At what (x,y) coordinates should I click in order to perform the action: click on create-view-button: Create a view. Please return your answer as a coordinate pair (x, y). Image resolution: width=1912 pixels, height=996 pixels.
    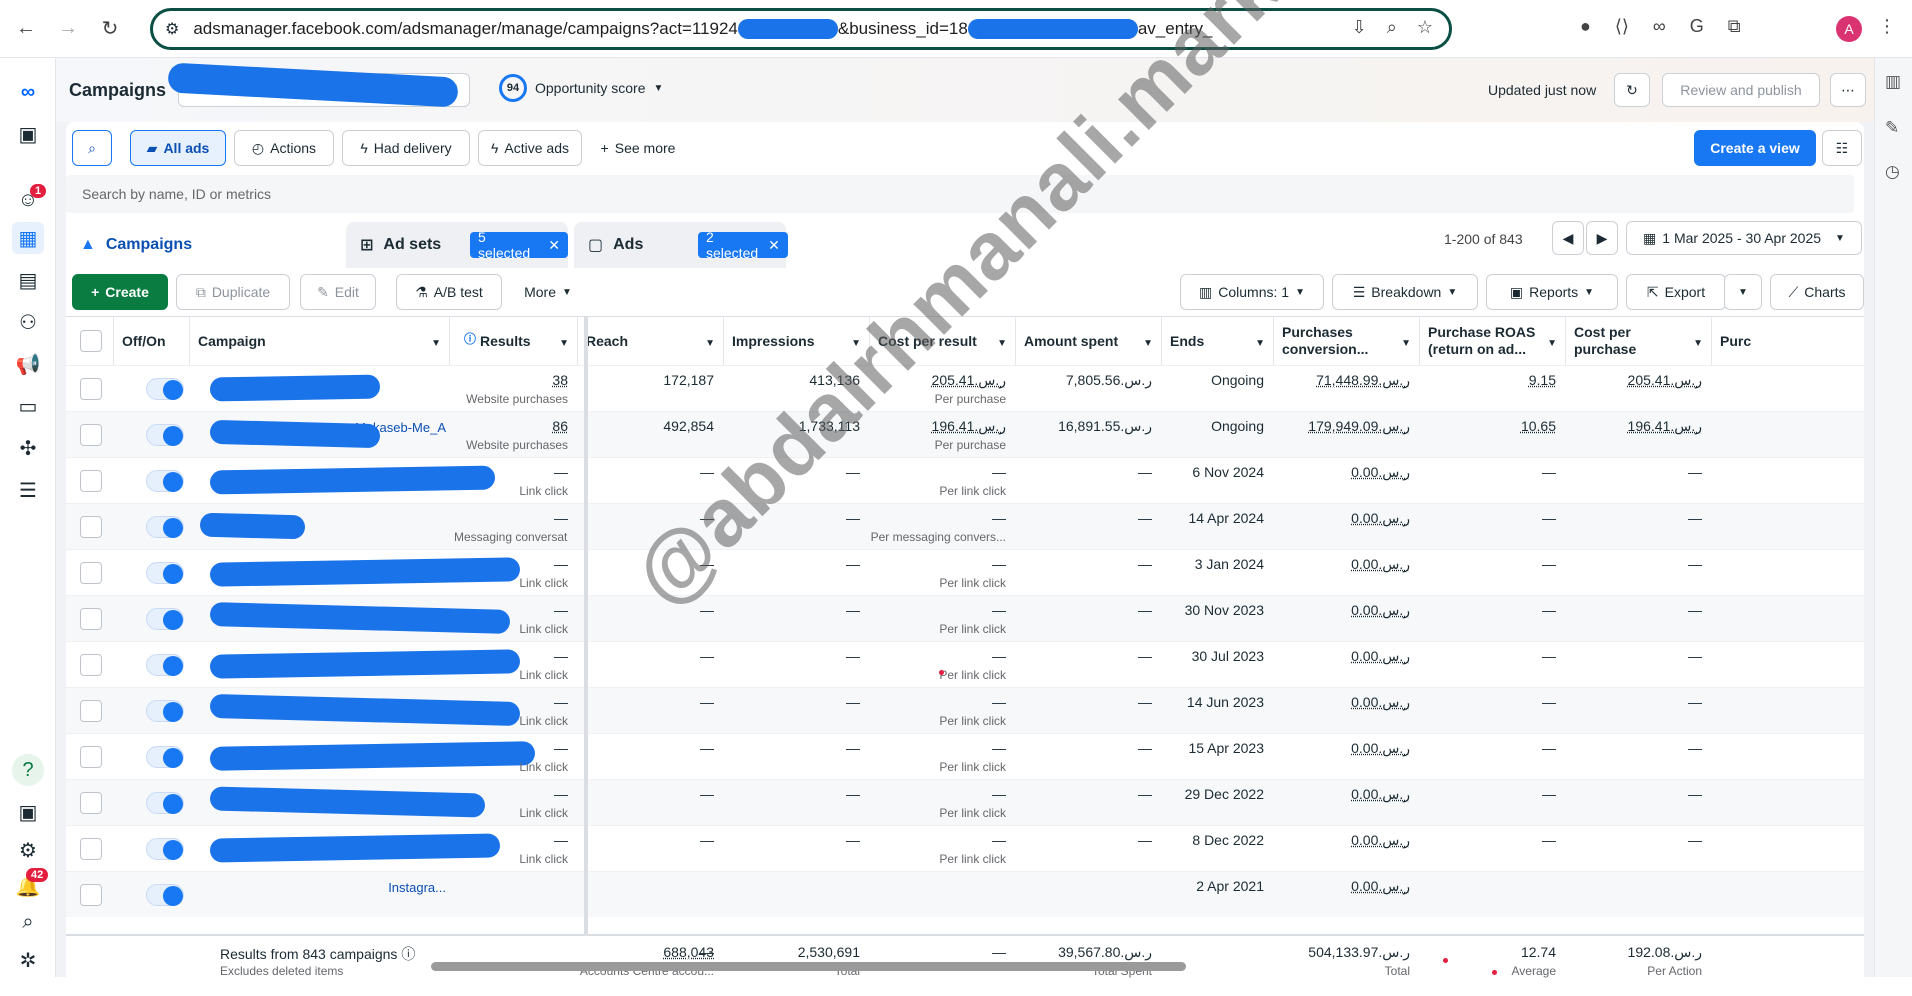
    Looking at the image, I should click on (1755, 148).